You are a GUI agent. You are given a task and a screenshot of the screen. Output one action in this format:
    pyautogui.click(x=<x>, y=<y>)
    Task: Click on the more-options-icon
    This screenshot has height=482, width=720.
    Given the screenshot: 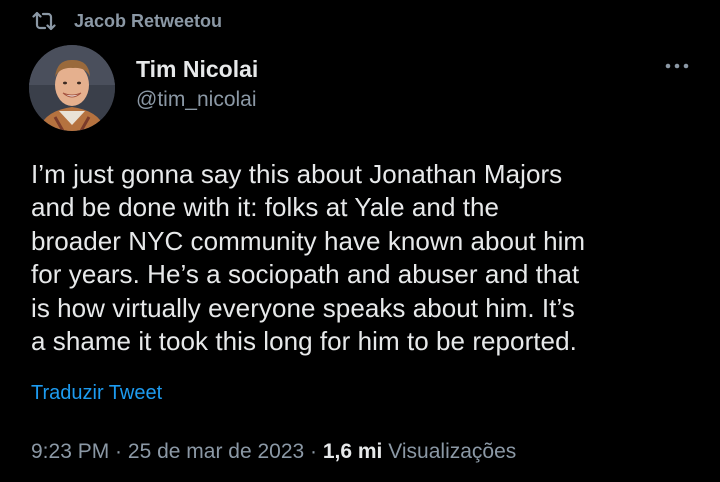 What is the action you would take?
    pyautogui.click(x=677, y=66)
    